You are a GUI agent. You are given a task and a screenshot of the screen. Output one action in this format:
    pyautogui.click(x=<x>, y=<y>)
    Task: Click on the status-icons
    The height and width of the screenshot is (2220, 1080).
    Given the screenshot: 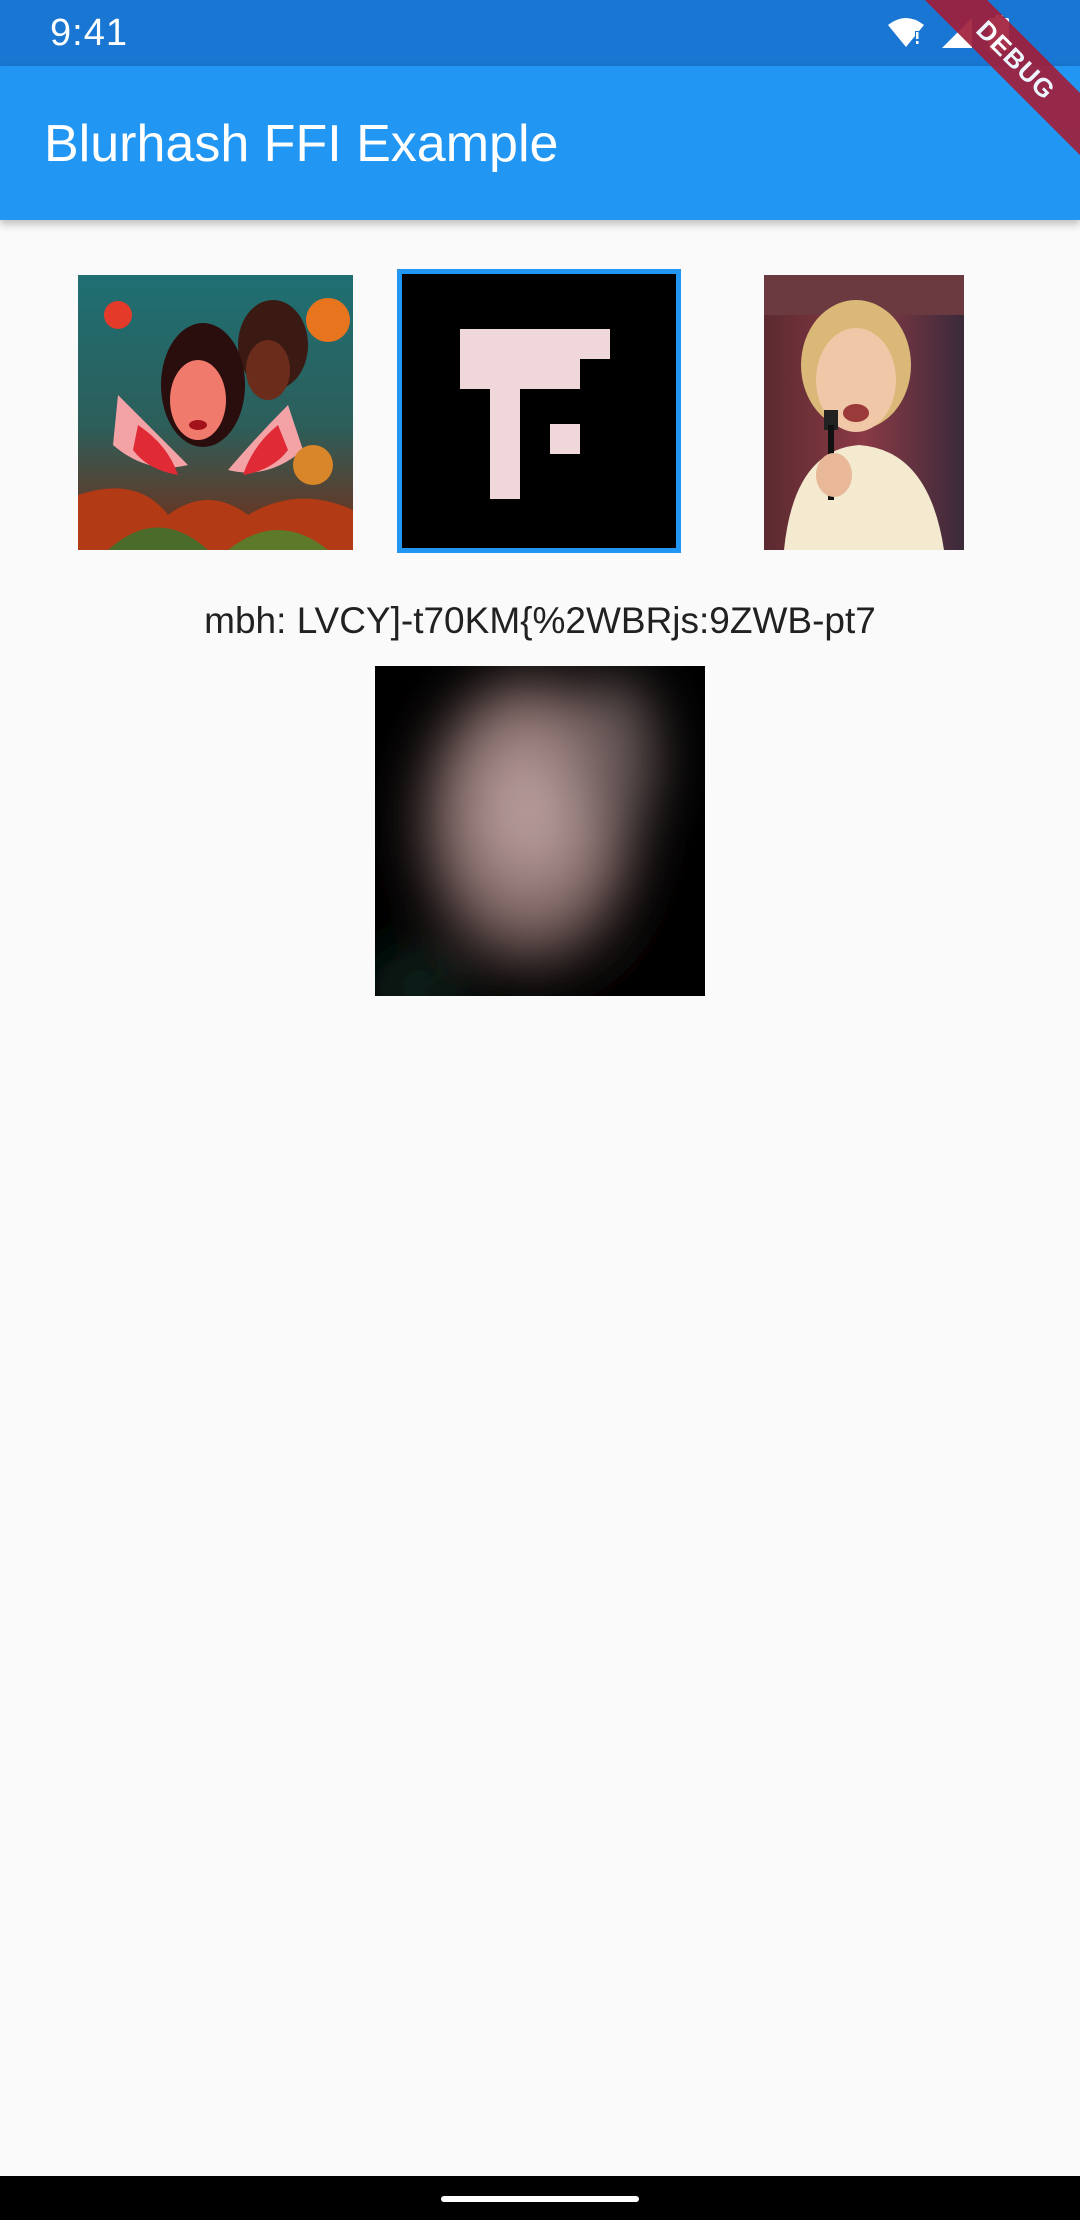 What is the action you would take?
    pyautogui.click(x=948, y=33)
    